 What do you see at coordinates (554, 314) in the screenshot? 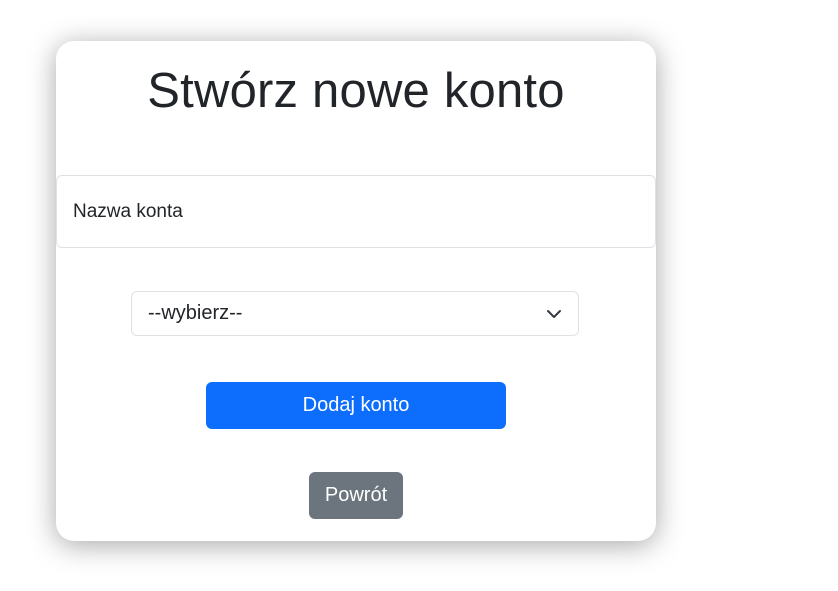
I see `chevron-down-icon` at bounding box center [554, 314].